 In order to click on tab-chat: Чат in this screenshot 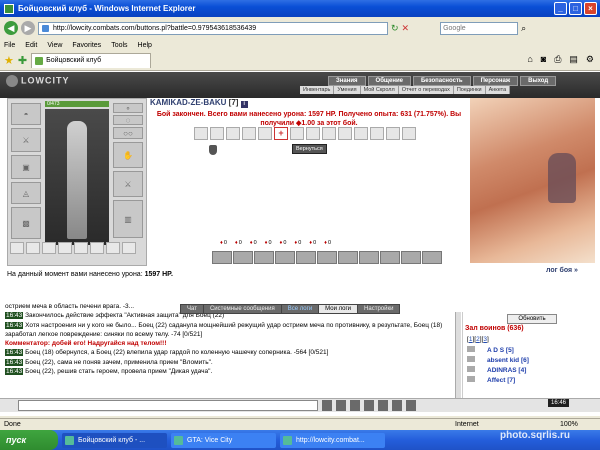, I will do `click(192, 309)`.